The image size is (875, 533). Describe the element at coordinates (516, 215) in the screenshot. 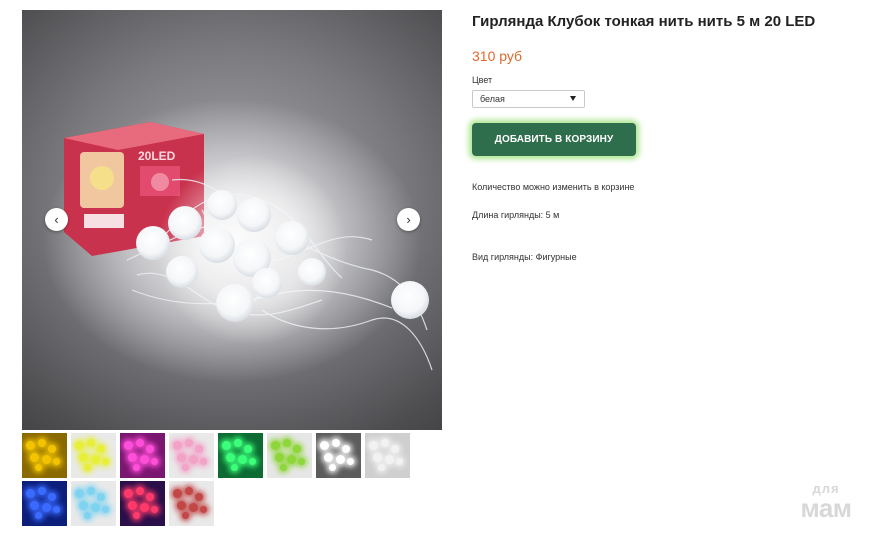

I see `garland-length: Длина гирлянды: 5 м` at that location.